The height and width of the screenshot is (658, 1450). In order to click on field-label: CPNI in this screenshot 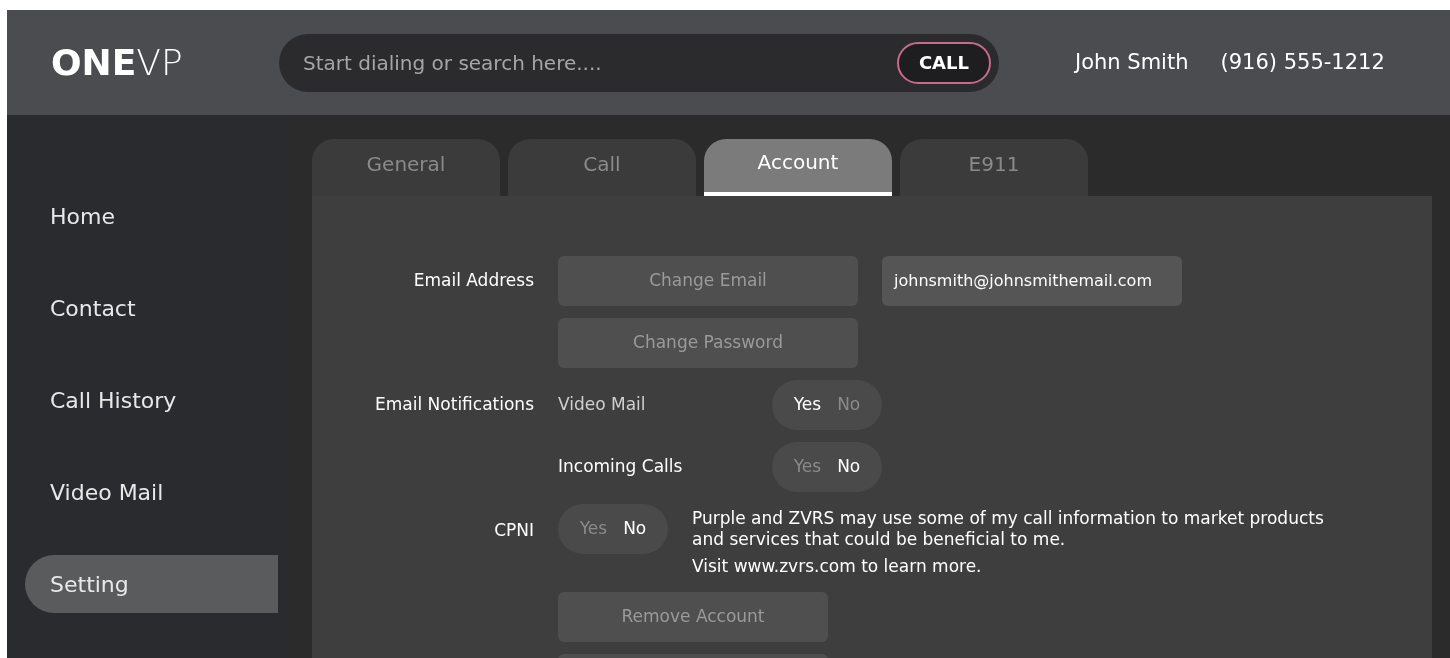, I will do `click(513, 530)`.